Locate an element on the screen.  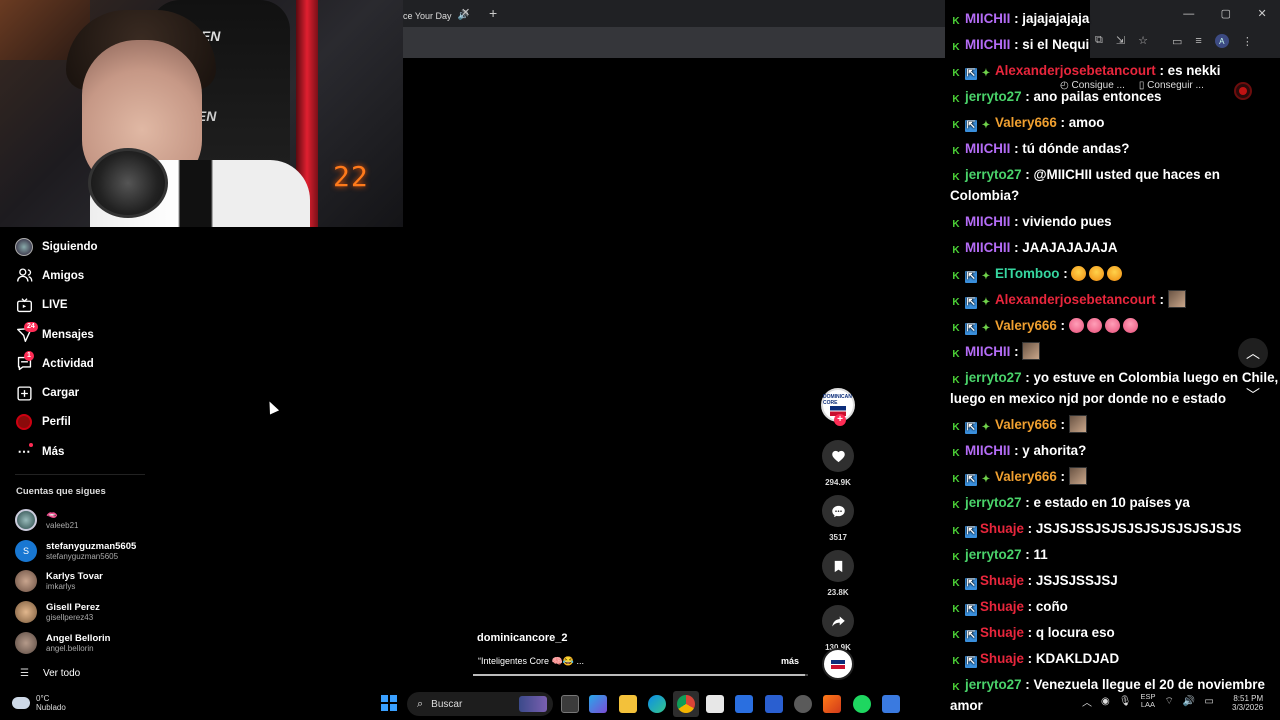
save-action: 23.8K is located at coordinates (838, 573).